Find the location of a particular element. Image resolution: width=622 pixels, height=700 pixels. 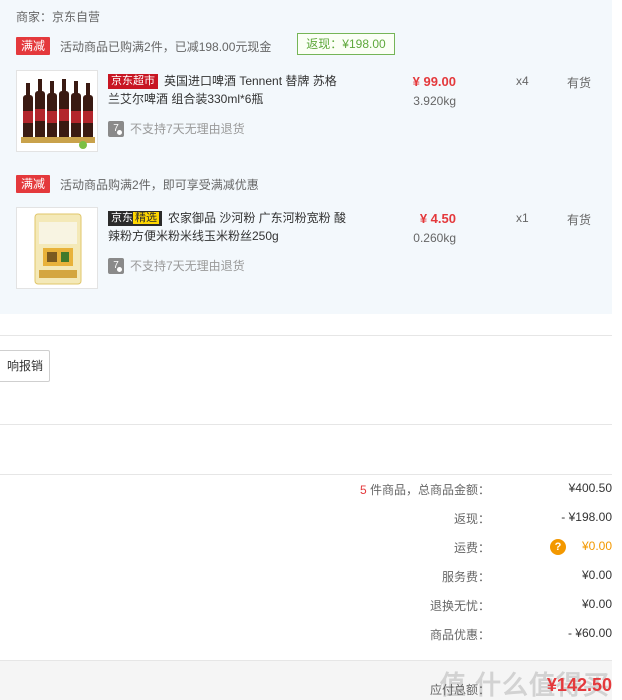

worry-free-label: 退换无忧： is located at coordinates (459, 606).